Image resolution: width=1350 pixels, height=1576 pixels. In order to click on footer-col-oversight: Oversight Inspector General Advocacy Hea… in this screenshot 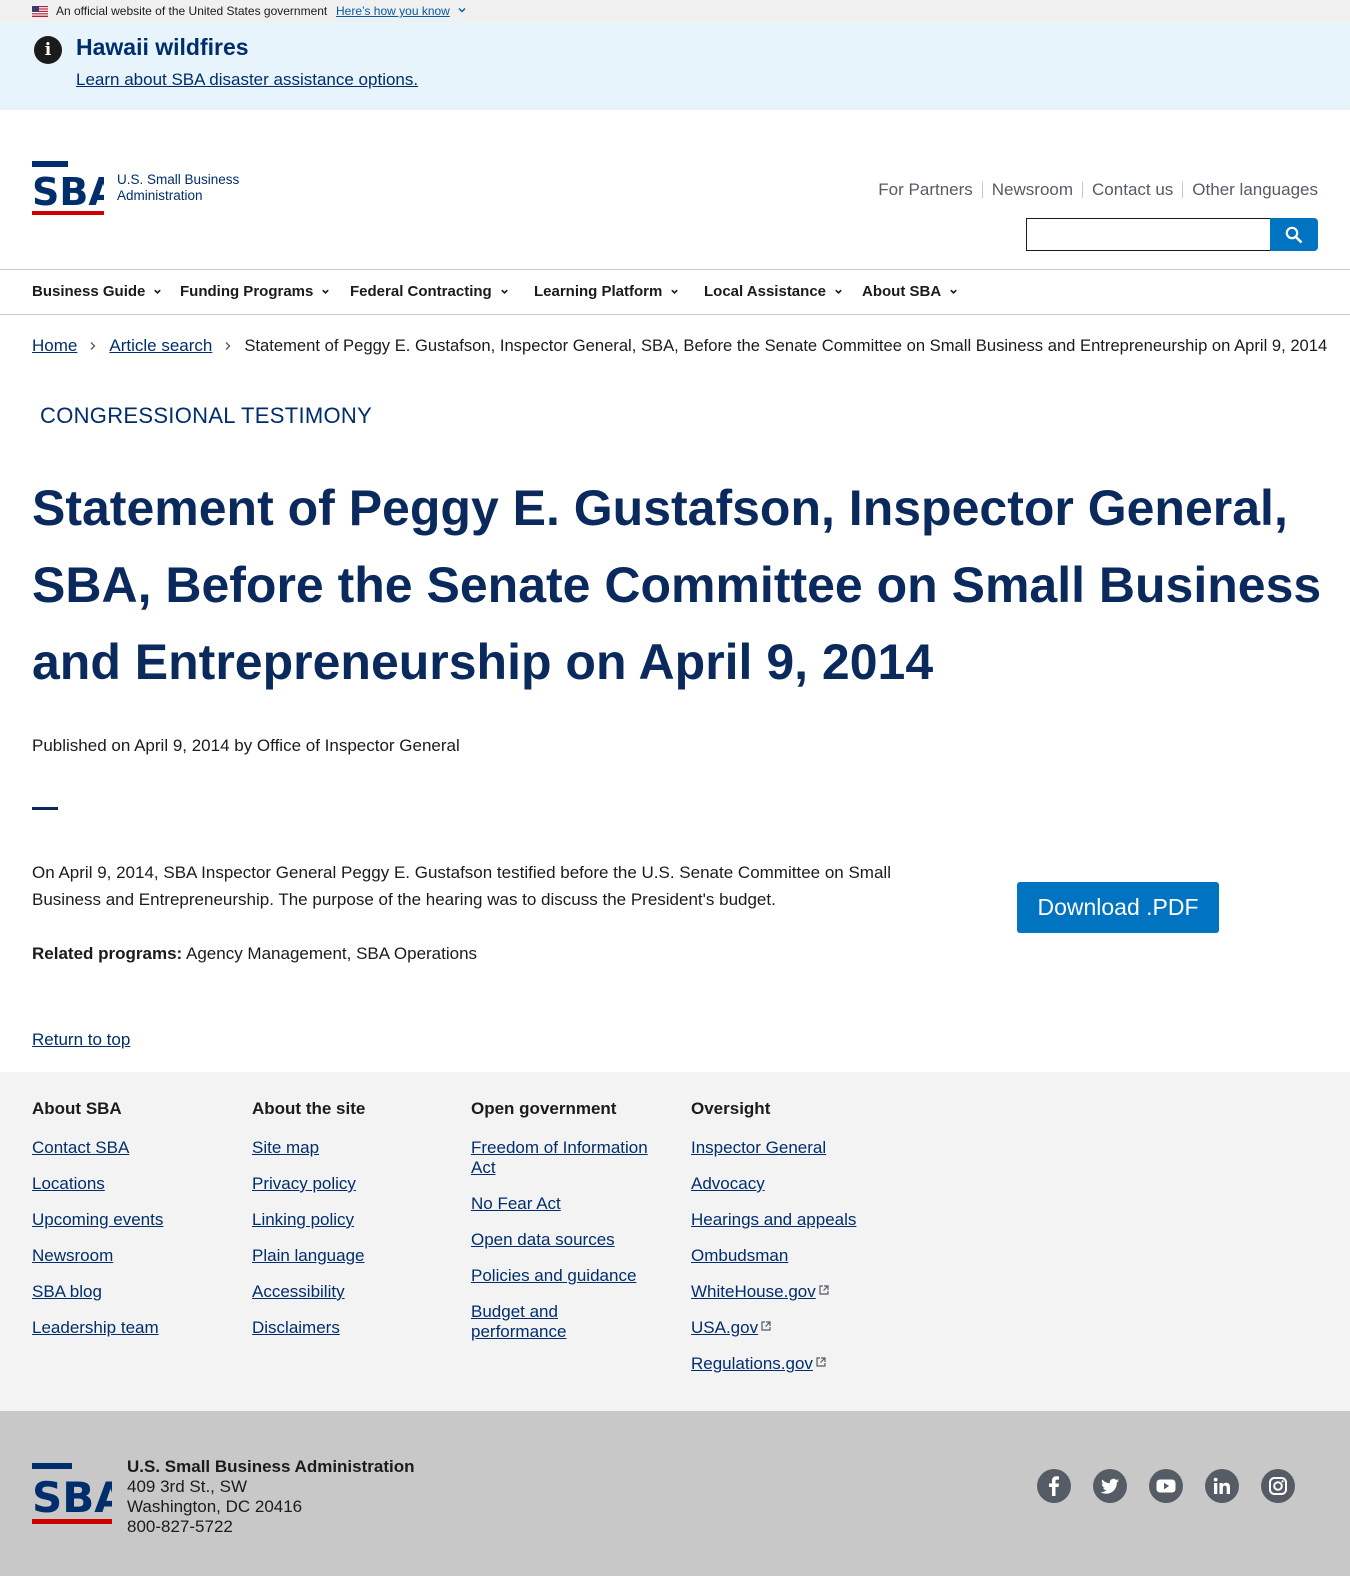, I will do `click(791, 1244)`.